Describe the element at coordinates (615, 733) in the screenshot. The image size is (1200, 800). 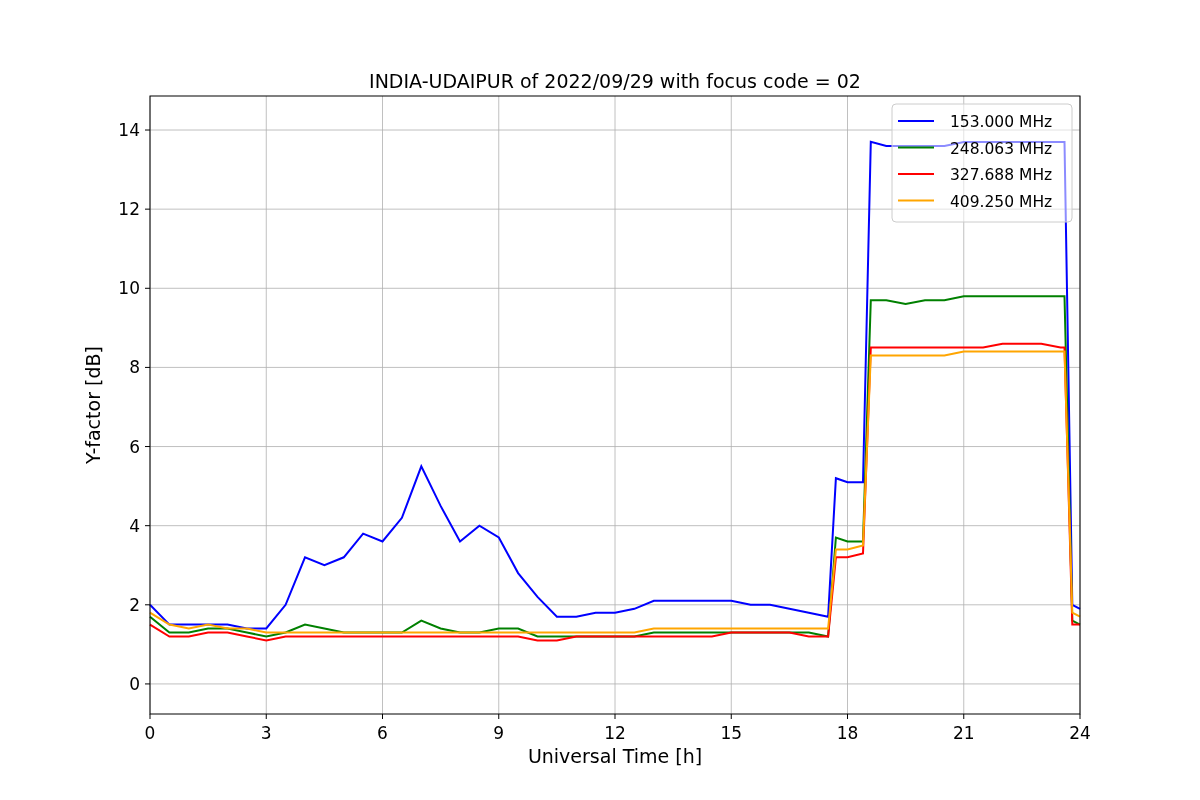
I see `x-tick-label: 12` at that location.